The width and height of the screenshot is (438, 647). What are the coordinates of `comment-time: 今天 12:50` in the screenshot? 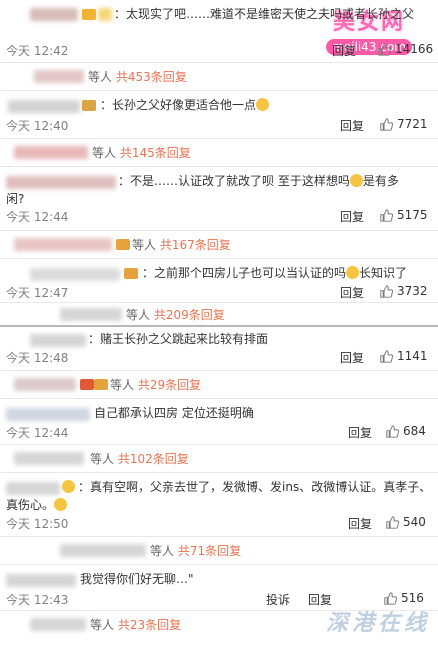 It's located at (37, 524).